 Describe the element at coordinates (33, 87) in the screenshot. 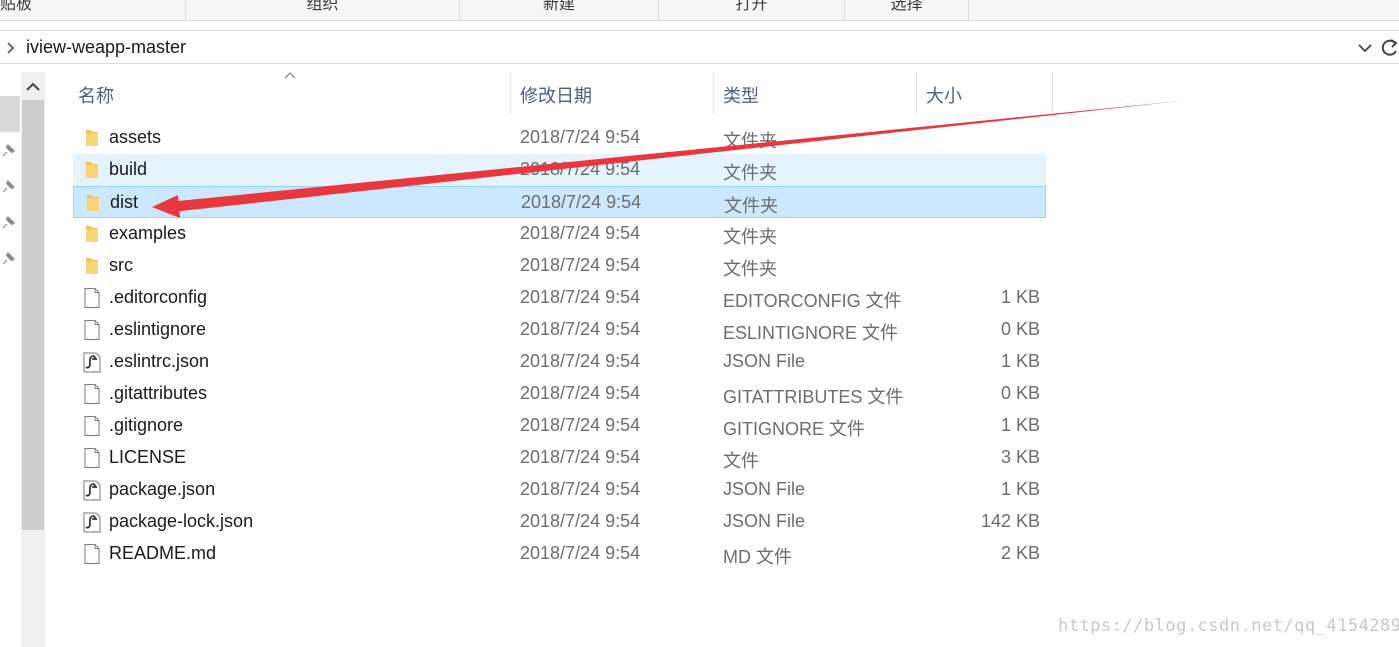

I see `scroll-up-arrow-icon` at that location.